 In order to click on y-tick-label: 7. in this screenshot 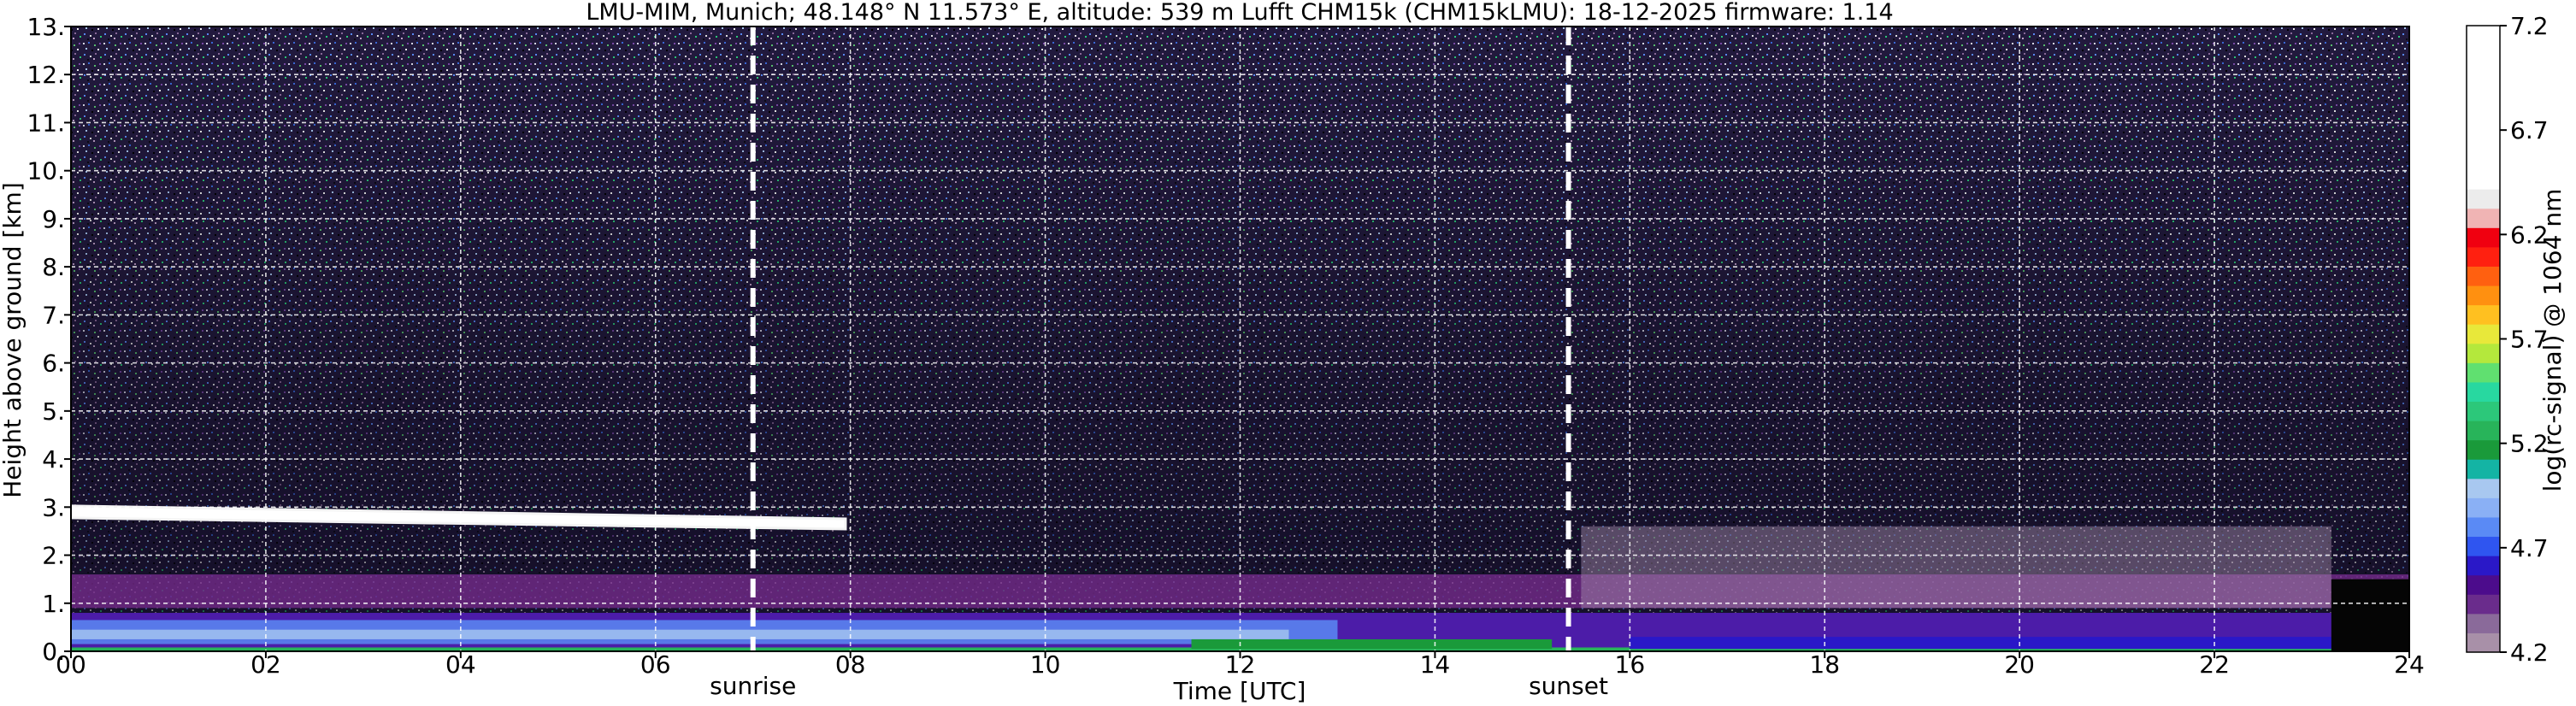, I will do `click(53, 315)`.